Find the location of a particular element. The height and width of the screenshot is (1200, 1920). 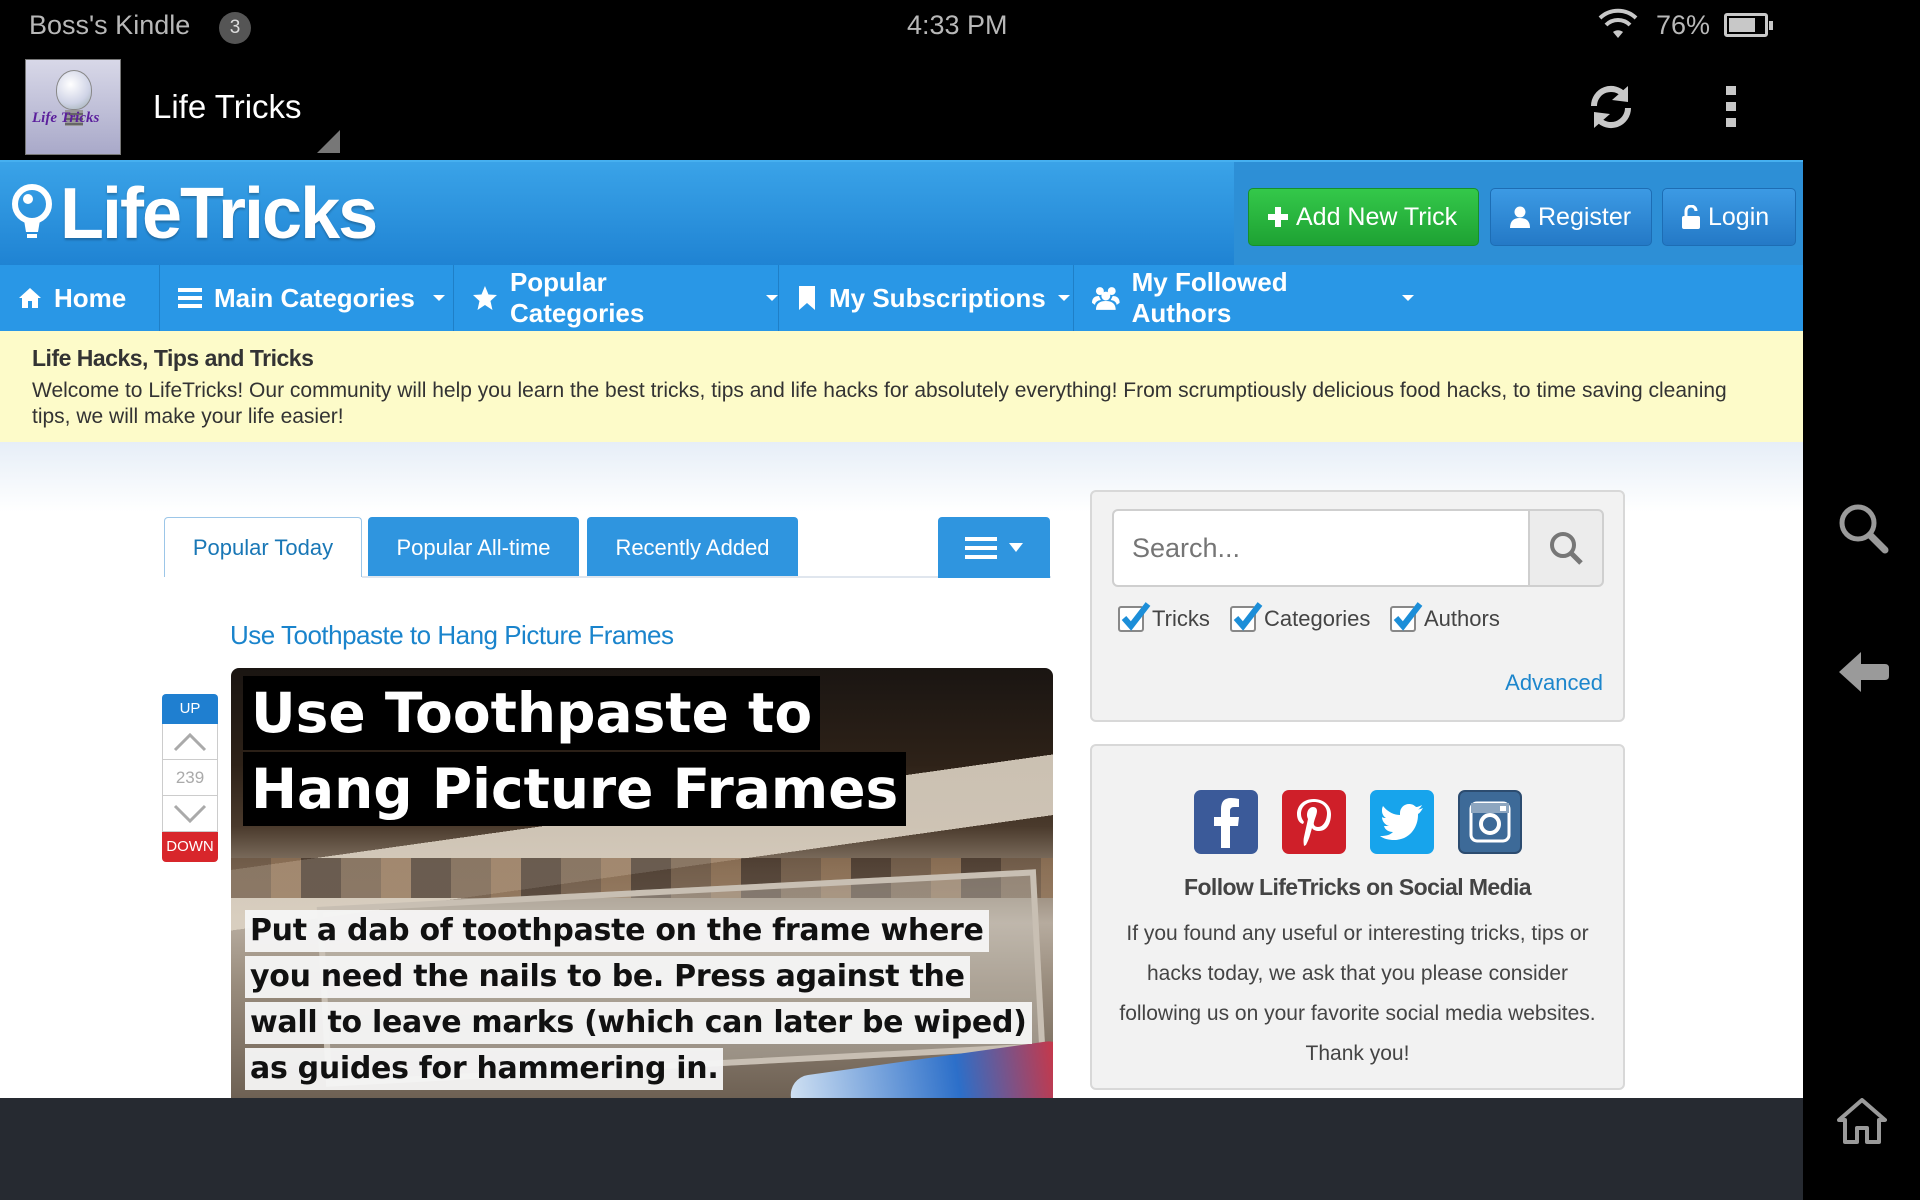

bottom-bar is located at coordinates (901, 1149).